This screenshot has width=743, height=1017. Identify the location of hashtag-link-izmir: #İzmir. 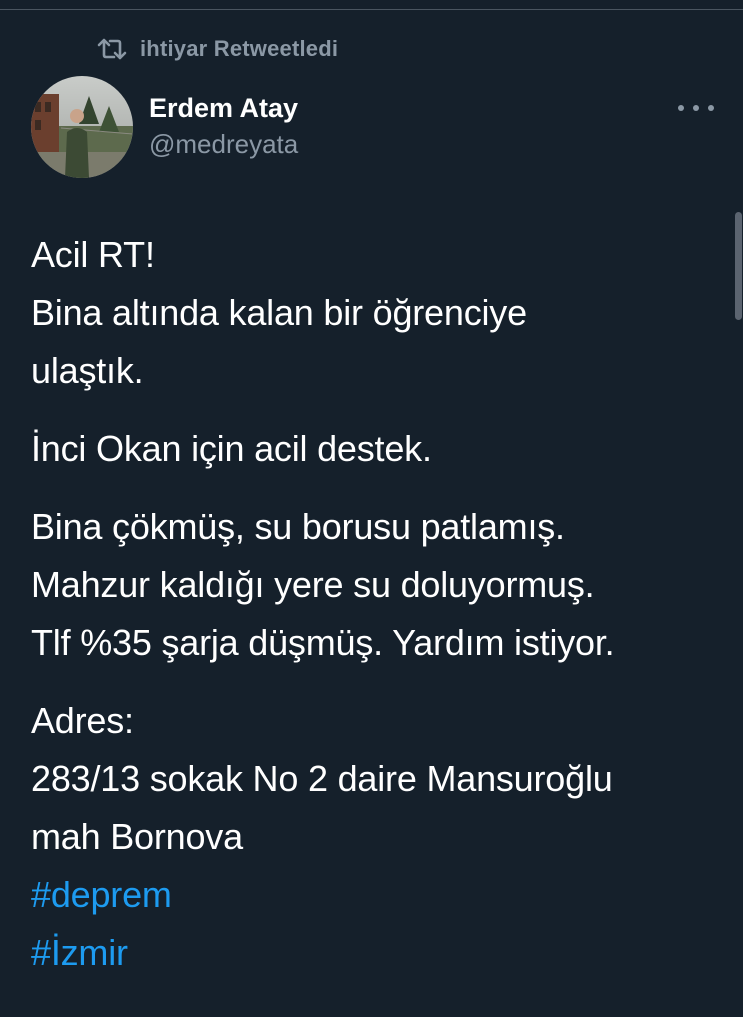
(376, 953).